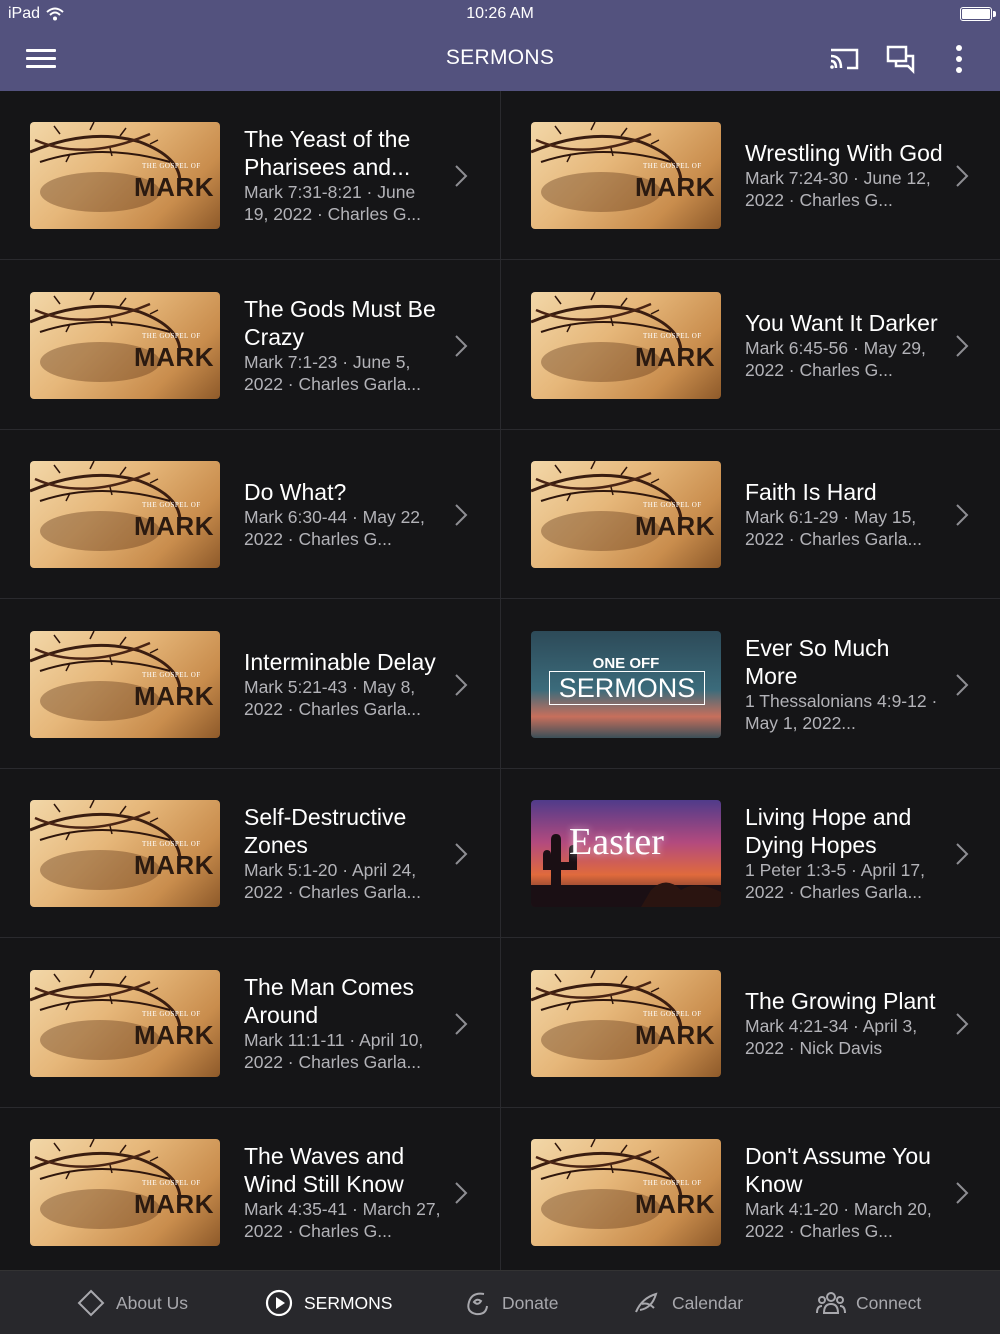  I want to click on tab-sermons: SERMONS, so click(328, 1303).